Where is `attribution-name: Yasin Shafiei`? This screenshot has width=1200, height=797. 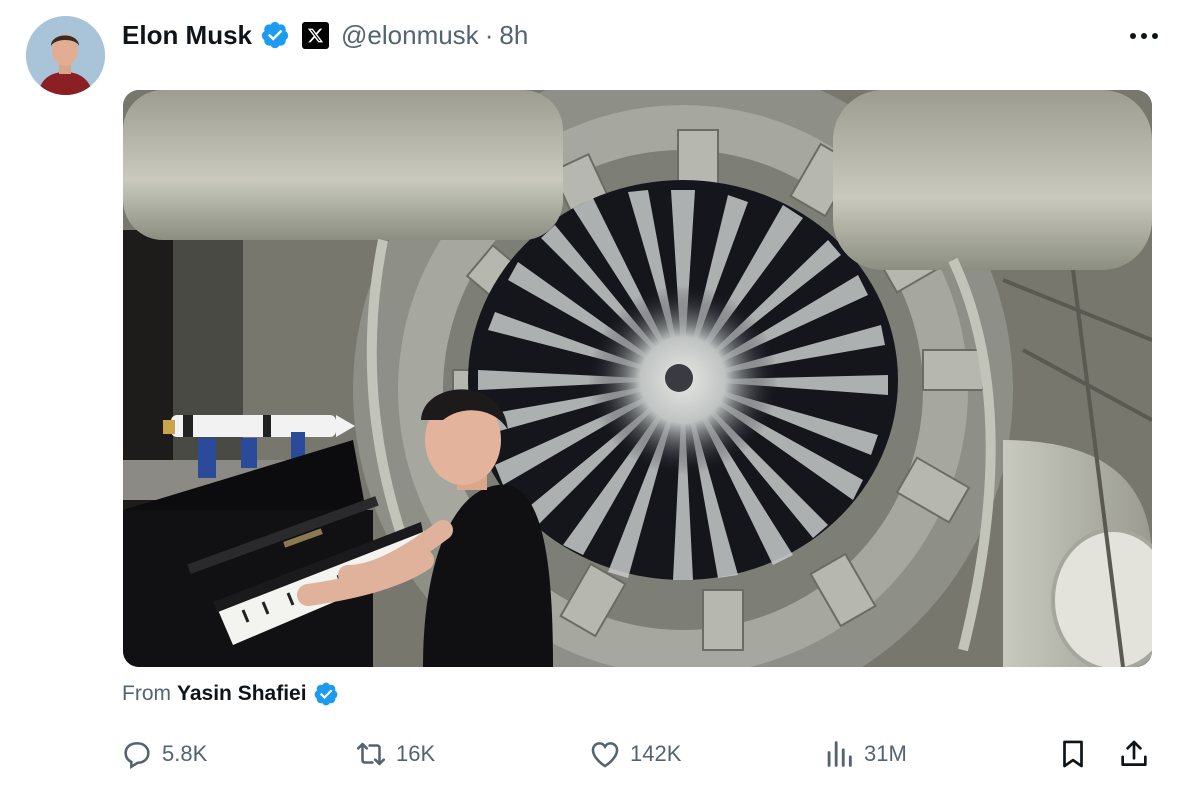 attribution-name: Yasin Shafiei is located at coordinates (242, 694).